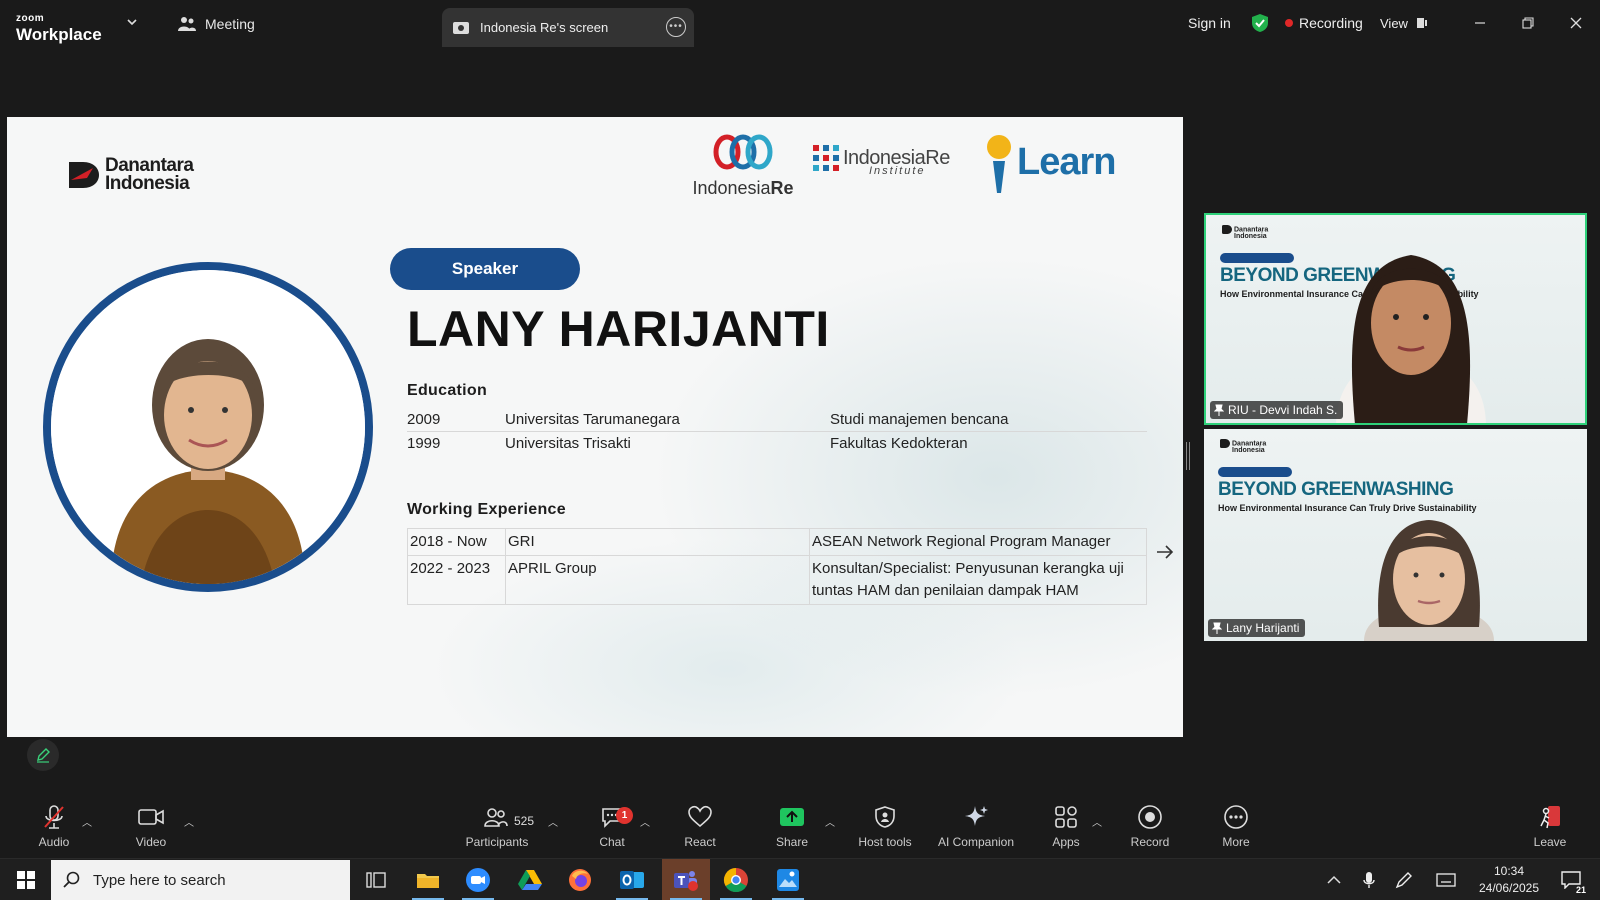 The image size is (1600, 900). Describe the element at coordinates (1236, 829) in the screenshot. I see `more-button: More` at that location.